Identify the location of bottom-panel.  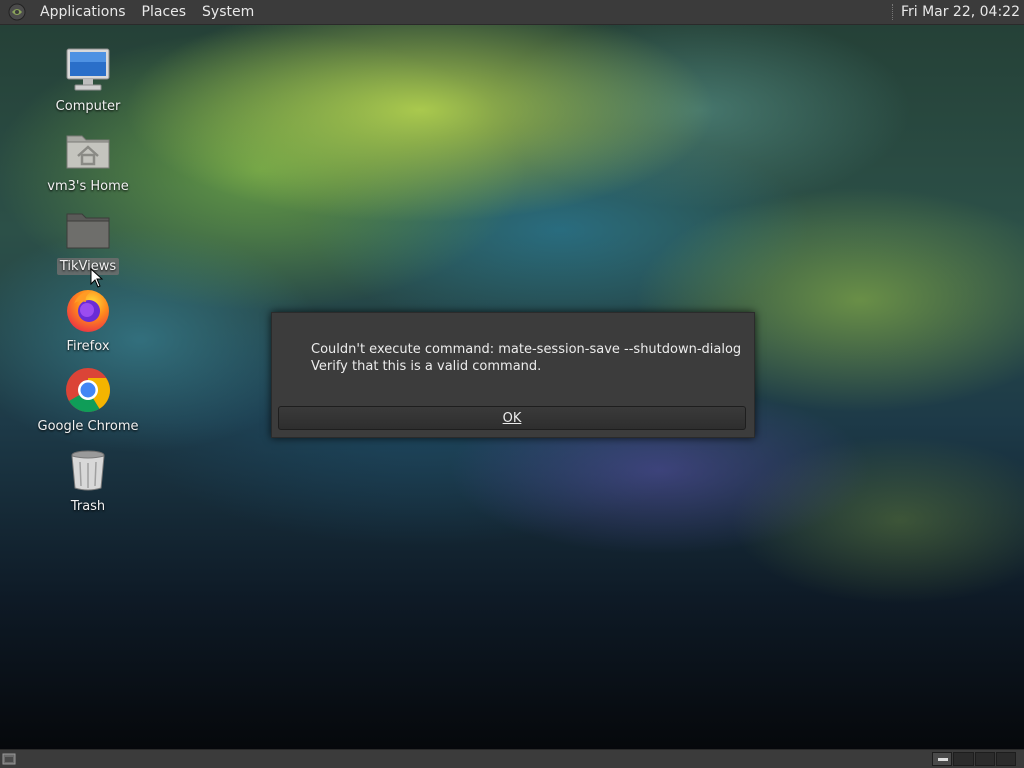
(512, 758).